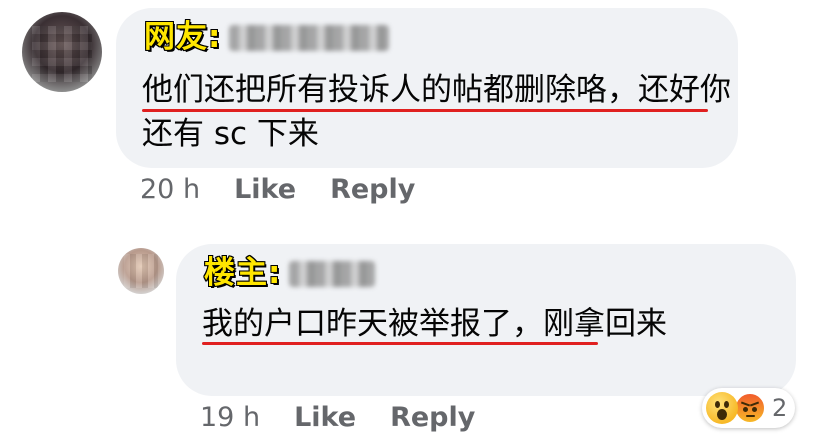  I want to click on comment-actions: 20 h Like Reply, so click(294, 189).